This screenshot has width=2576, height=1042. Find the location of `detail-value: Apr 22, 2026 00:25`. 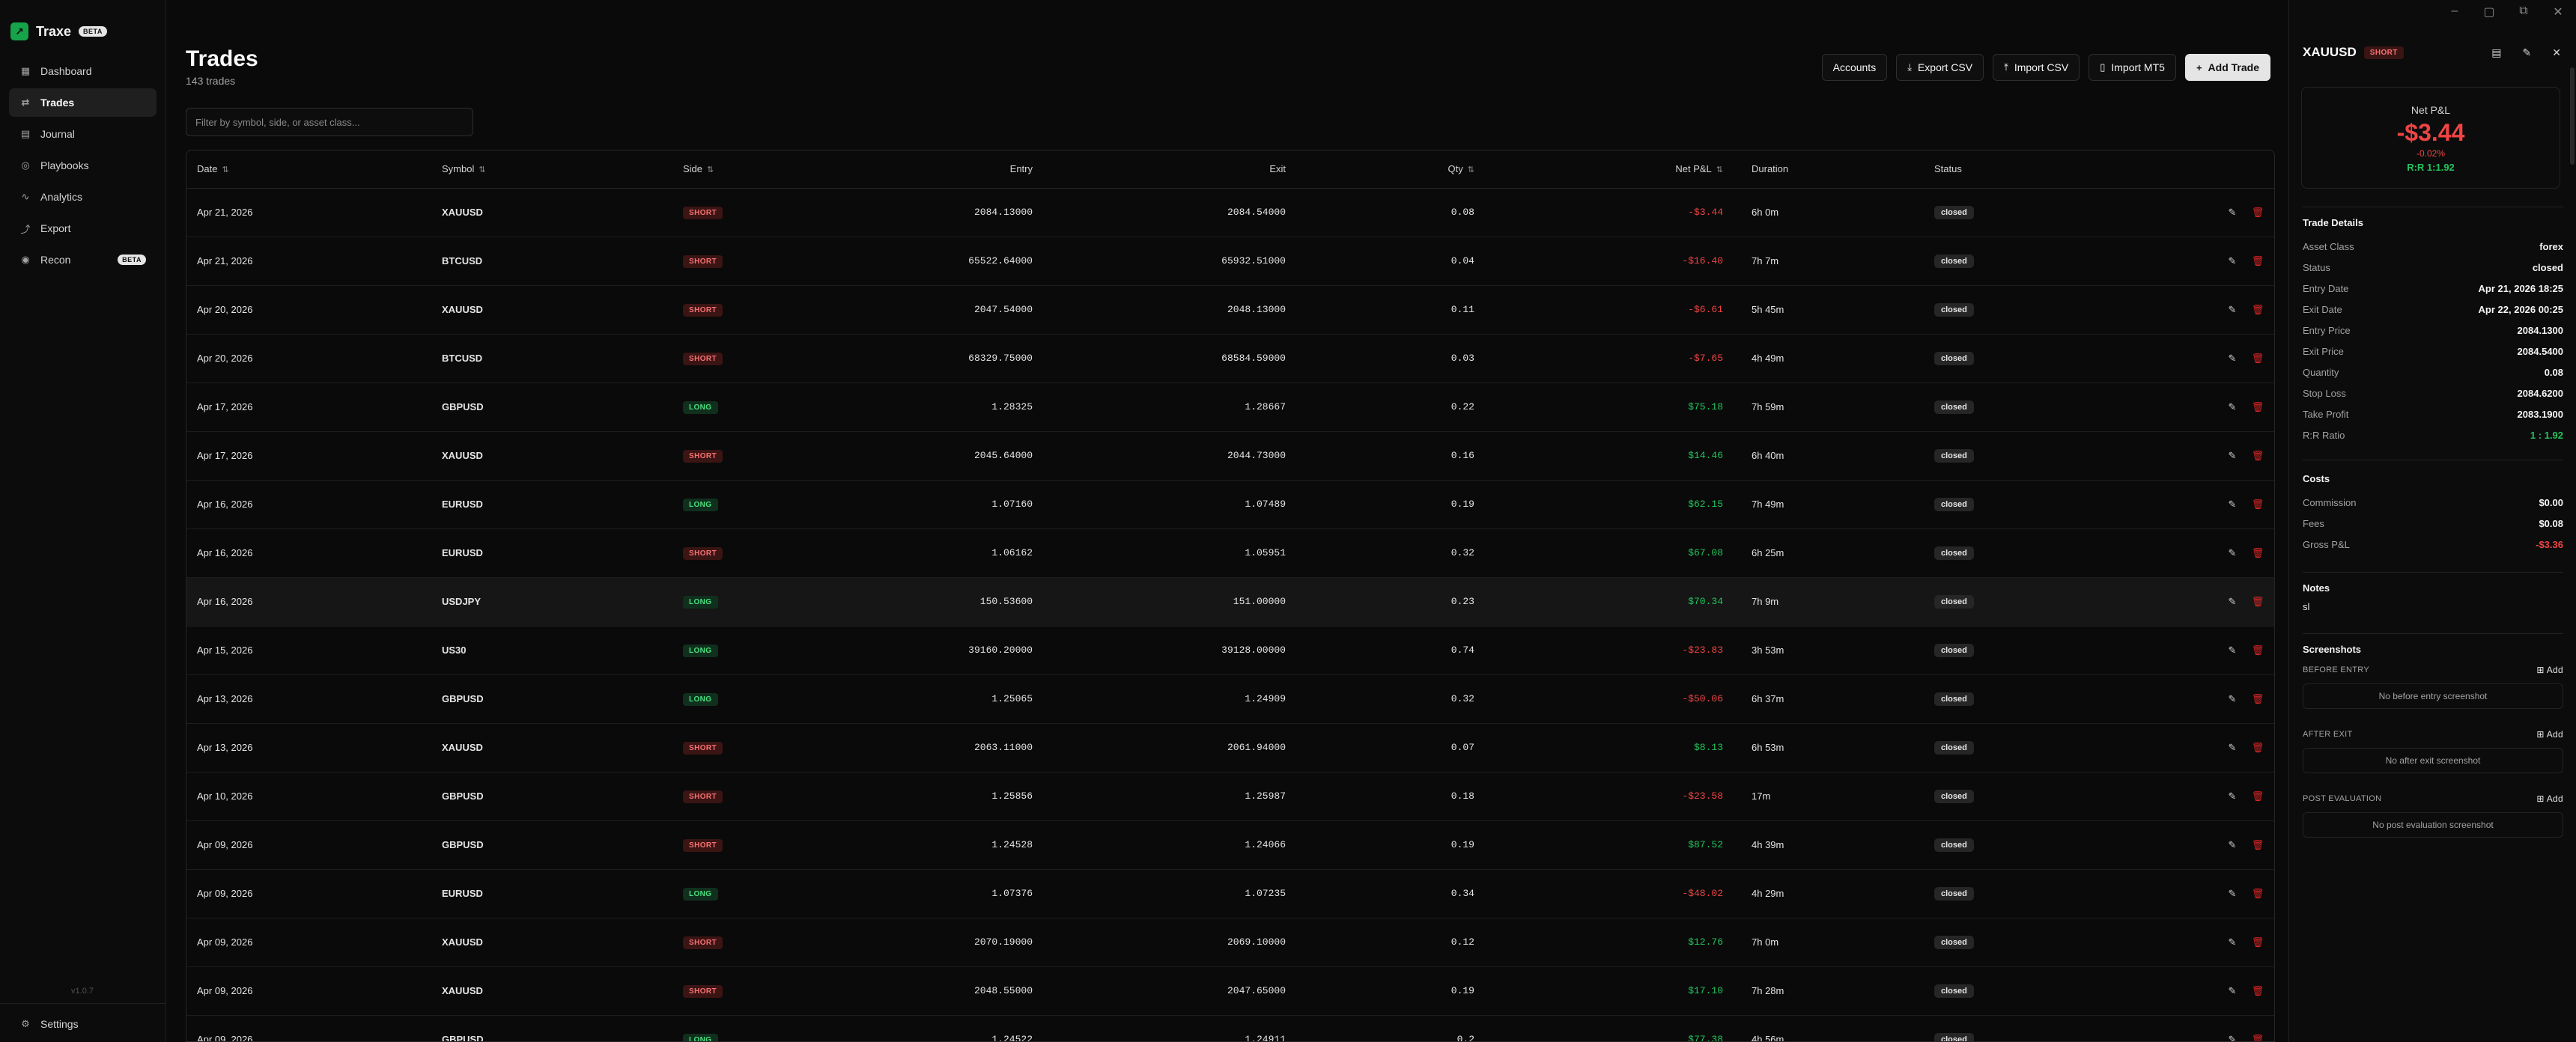

detail-value: Apr 22, 2026 00:25 is located at coordinates (2520, 309).